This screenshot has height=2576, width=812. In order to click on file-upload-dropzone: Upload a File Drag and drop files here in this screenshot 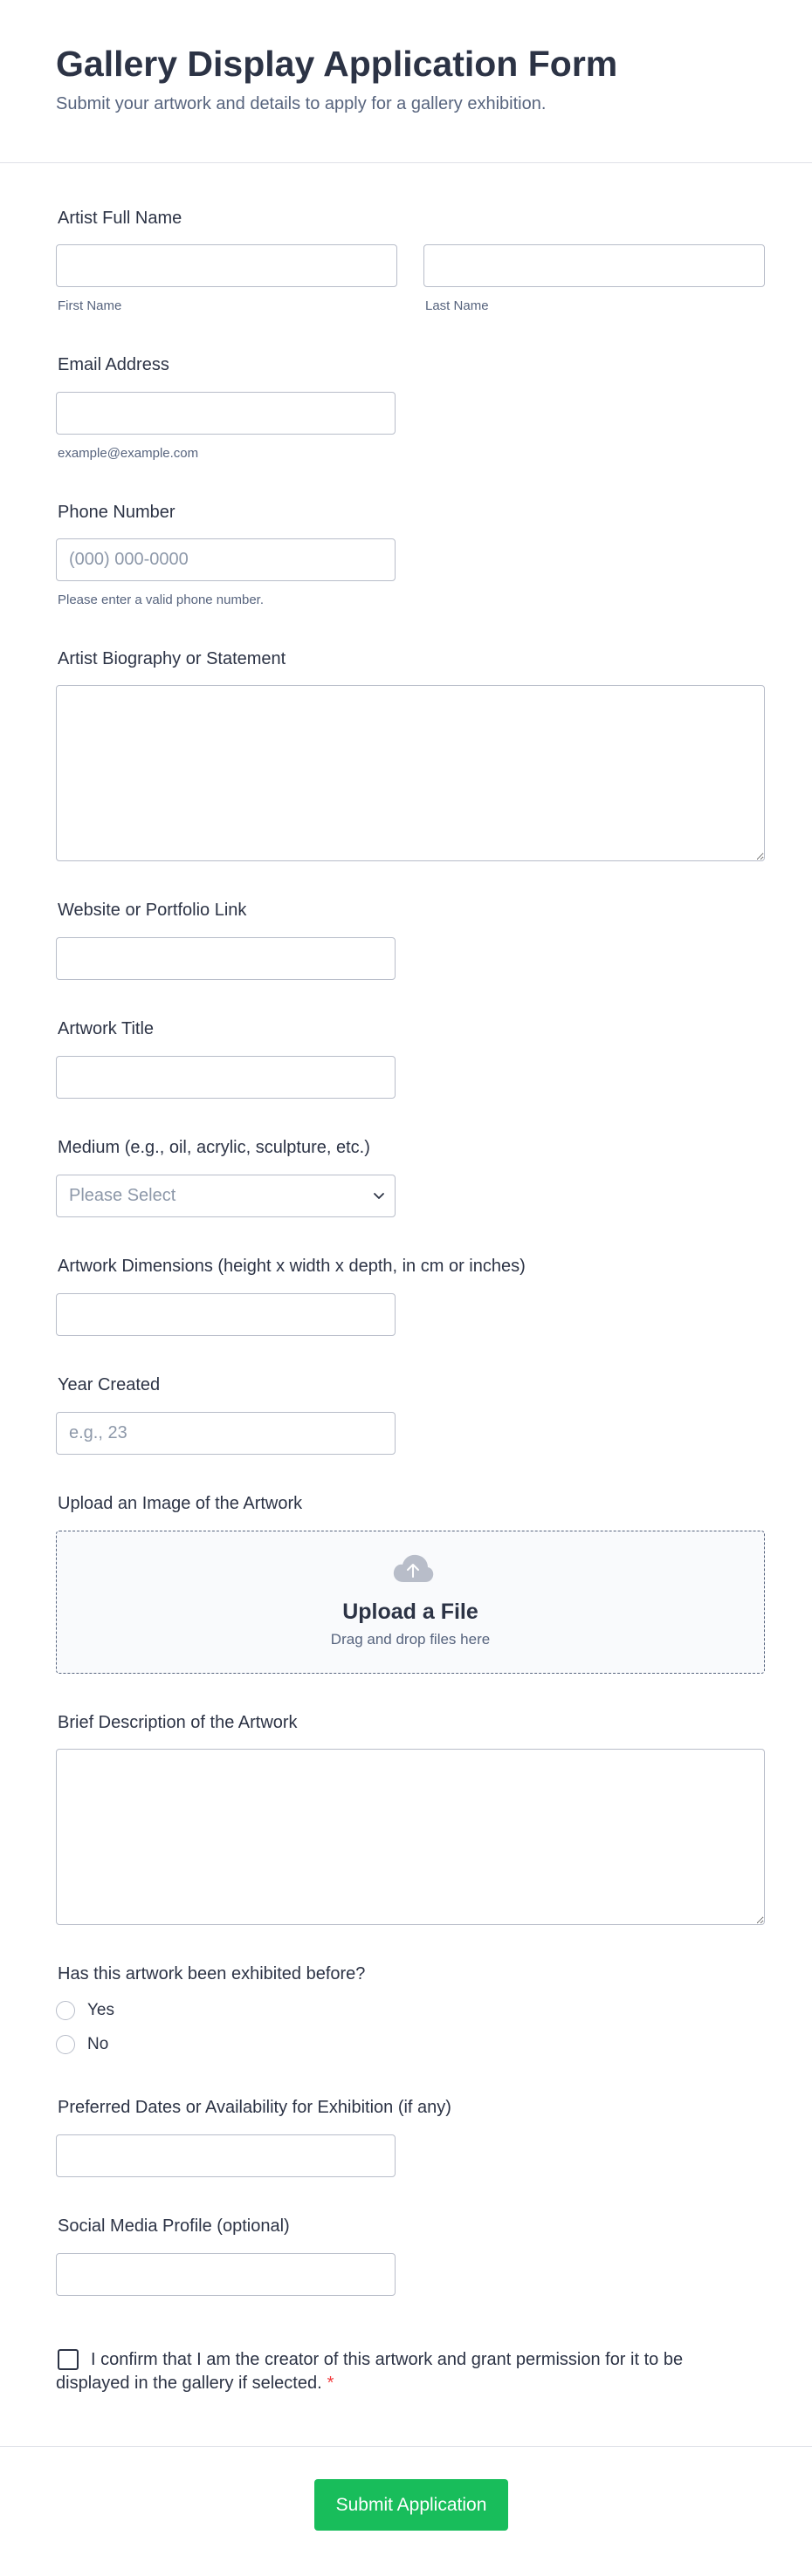, I will do `click(410, 1602)`.